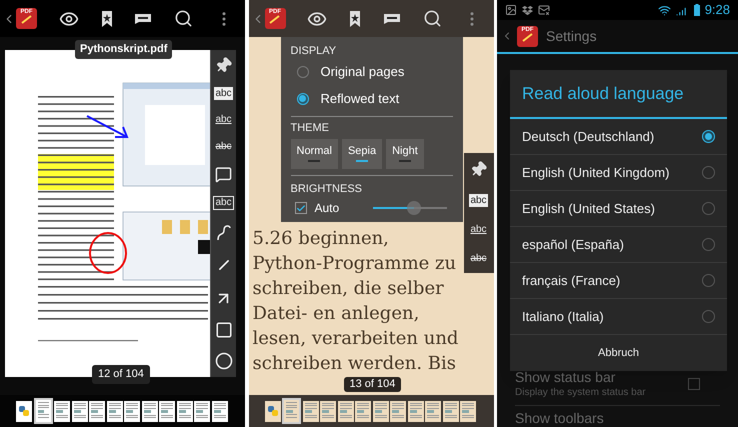 This screenshot has width=738, height=427. I want to click on reflowed-text-line: lesen, verarbeiten und, so click(355, 339).